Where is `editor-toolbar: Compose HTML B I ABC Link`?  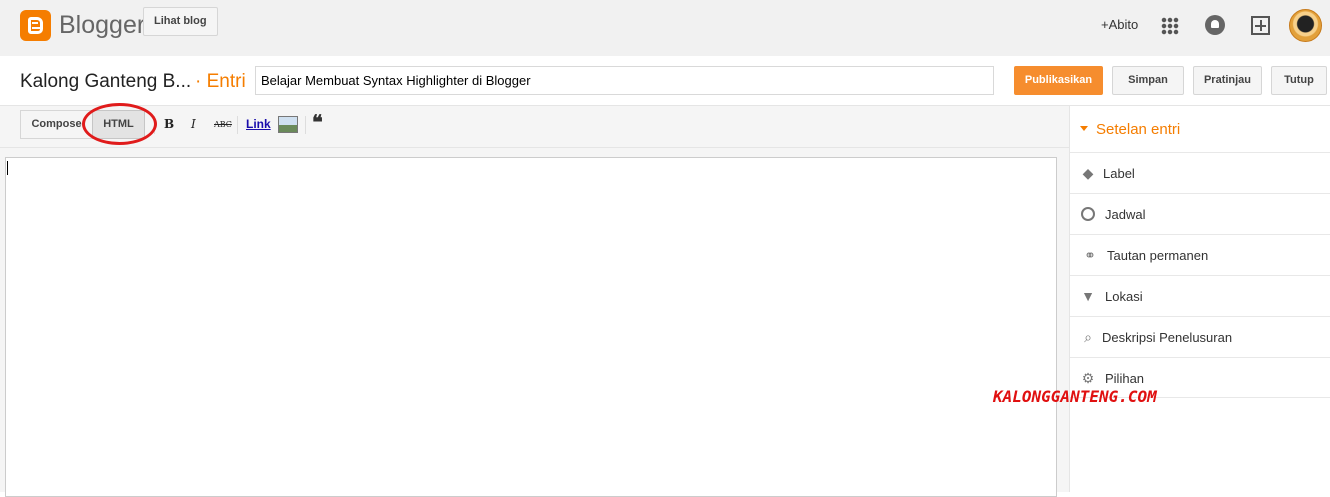 editor-toolbar: Compose HTML B I ABC Link is located at coordinates (534, 127).